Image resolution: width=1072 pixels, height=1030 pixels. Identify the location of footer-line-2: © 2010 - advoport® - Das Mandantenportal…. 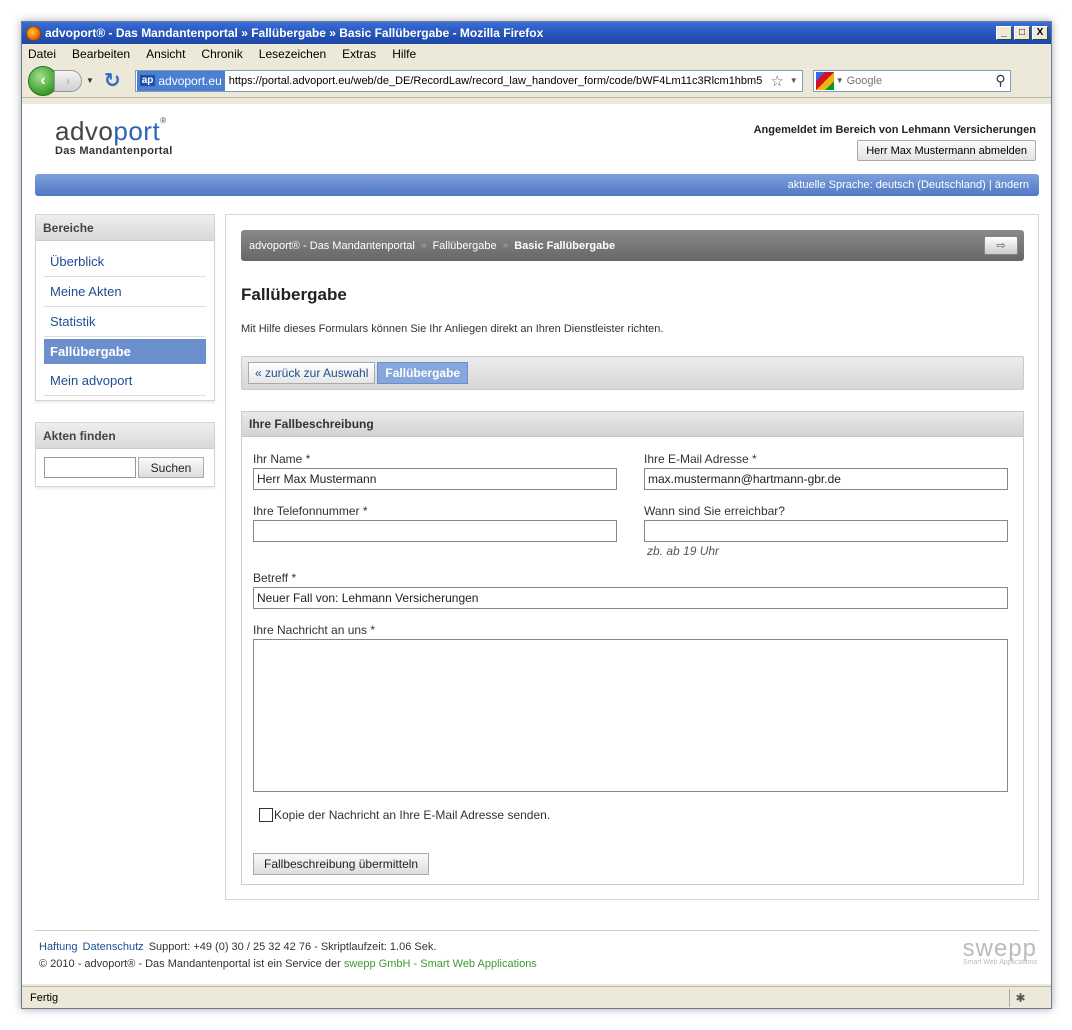
(288, 964).